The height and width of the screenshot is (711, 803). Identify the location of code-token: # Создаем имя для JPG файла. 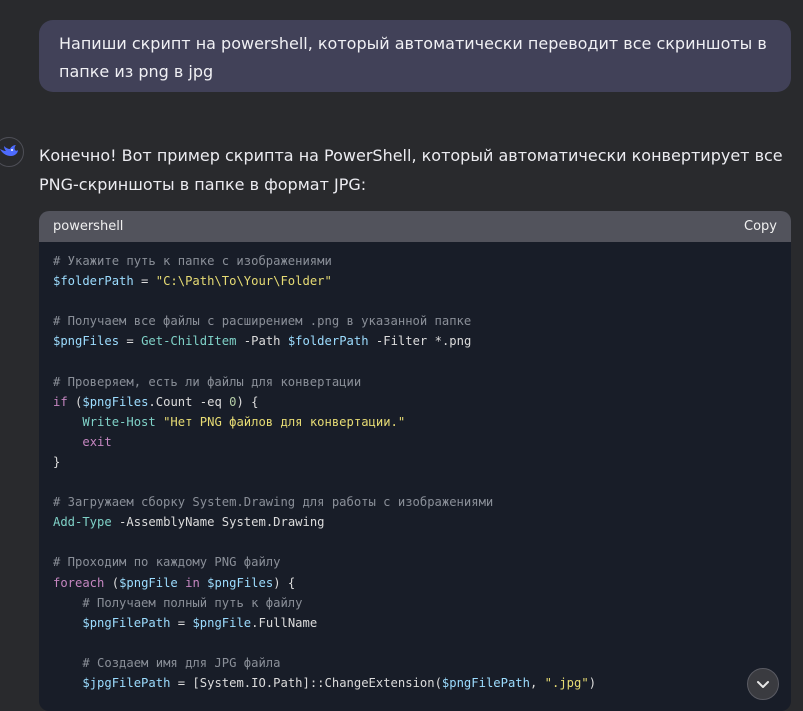
(181, 662).